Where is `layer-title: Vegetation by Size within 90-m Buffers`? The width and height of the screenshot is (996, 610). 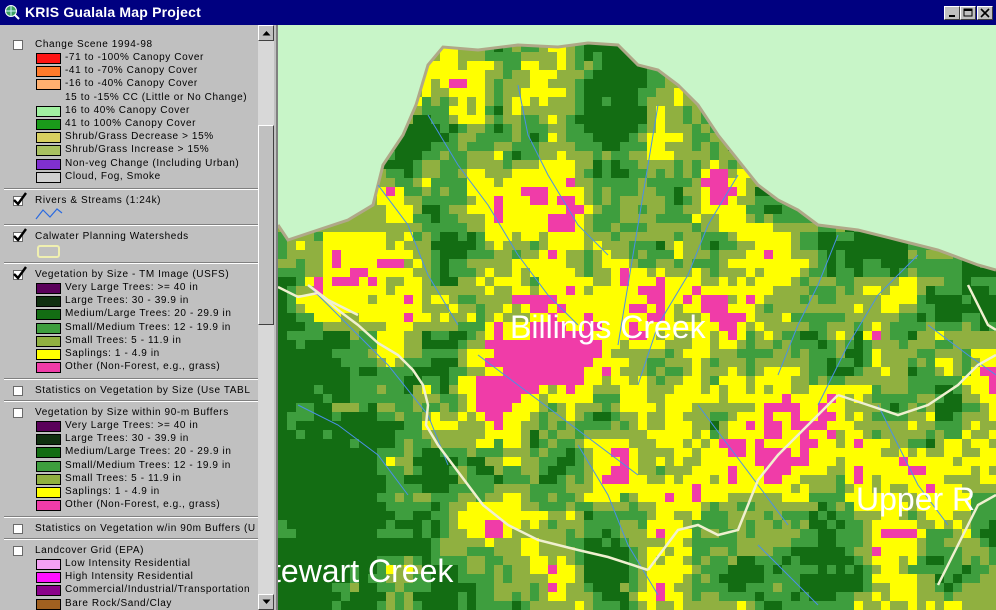
layer-title: Vegetation by Size within 90-m Buffers is located at coordinates (132, 413).